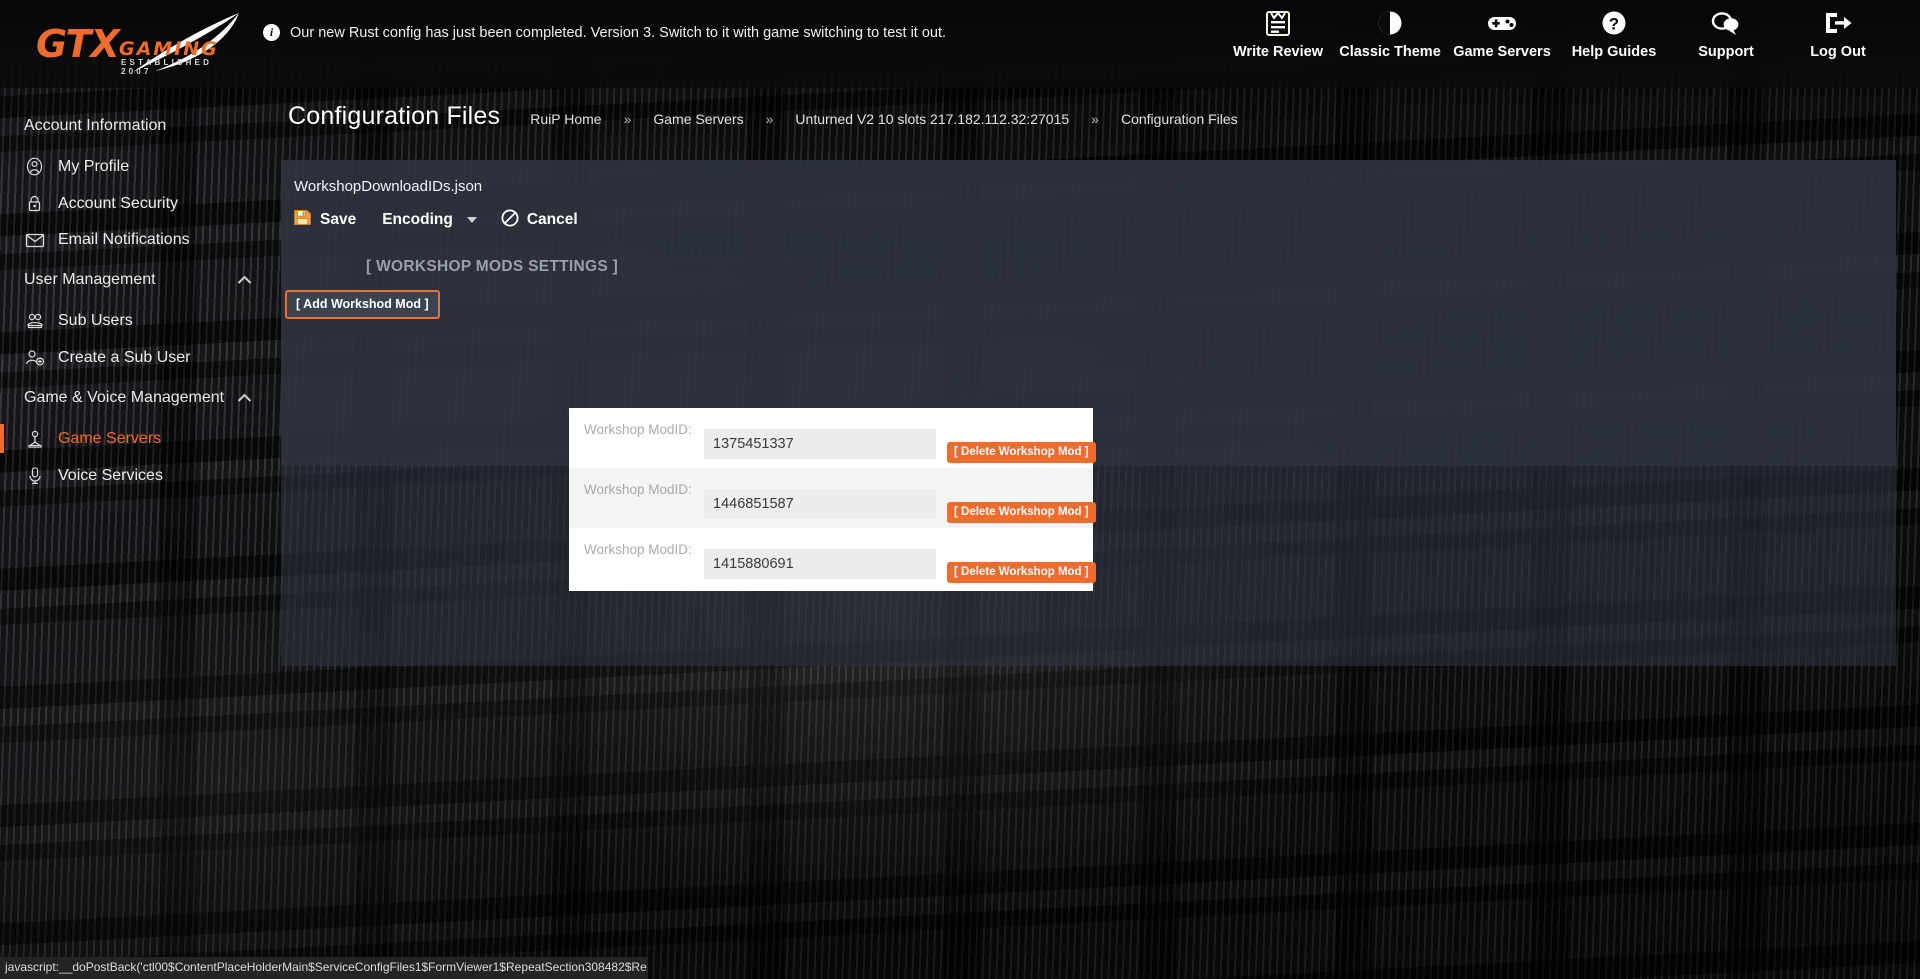 This screenshot has width=1920, height=979. I want to click on chevron-down-icon, so click(471, 220).